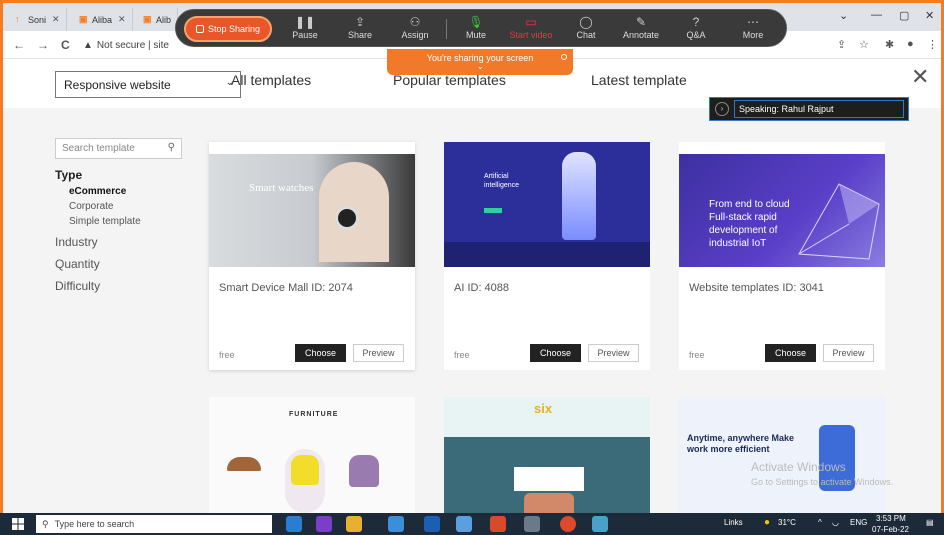 This screenshot has height=535, width=944. Describe the element at coordinates (415, 35) in the screenshot. I see `assign-label: Assign` at that location.